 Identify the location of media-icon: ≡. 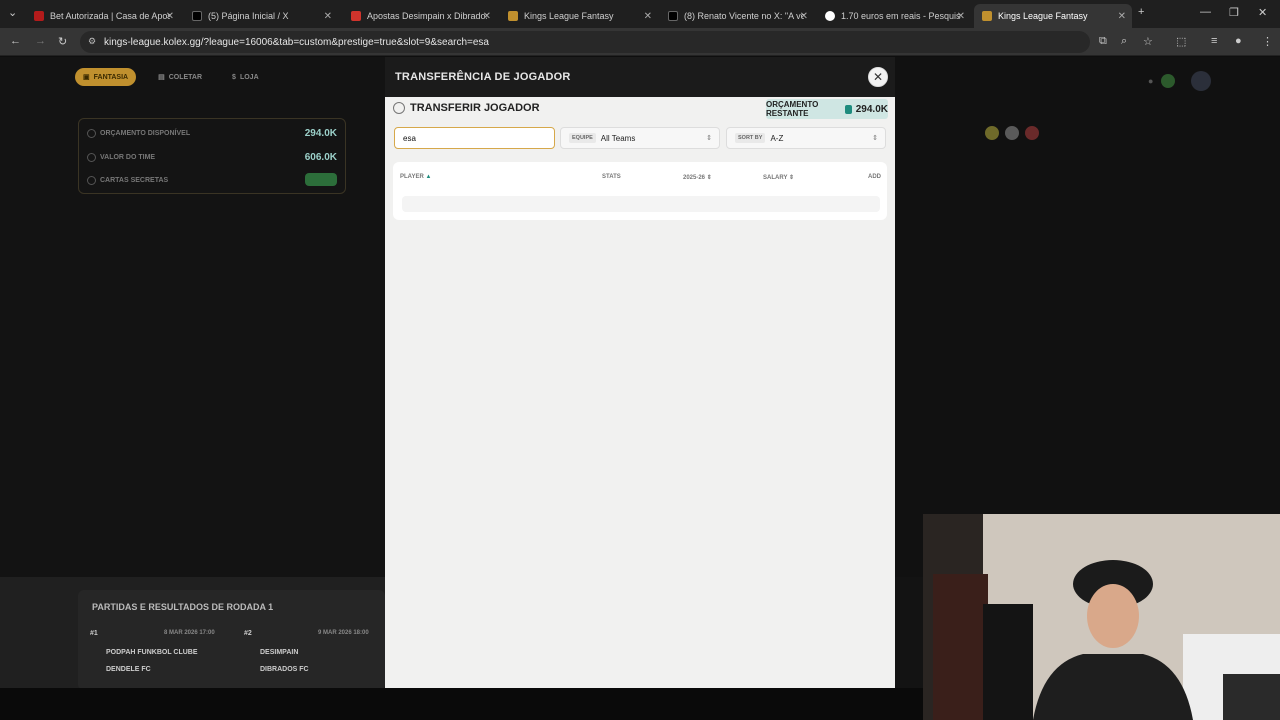
(1214, 41).